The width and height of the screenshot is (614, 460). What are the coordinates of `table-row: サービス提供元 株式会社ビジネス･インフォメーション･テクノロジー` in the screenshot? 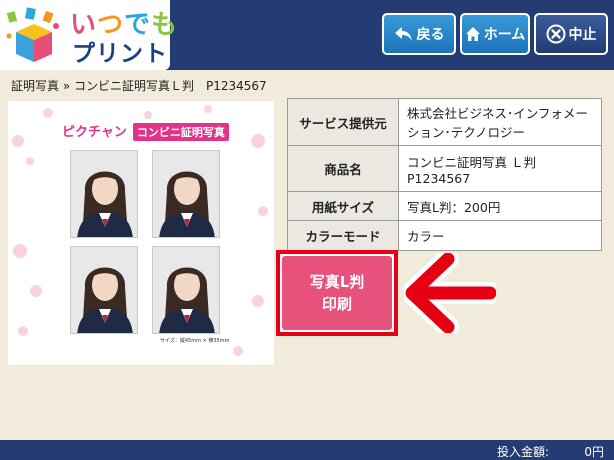 It's located at (444, 122).